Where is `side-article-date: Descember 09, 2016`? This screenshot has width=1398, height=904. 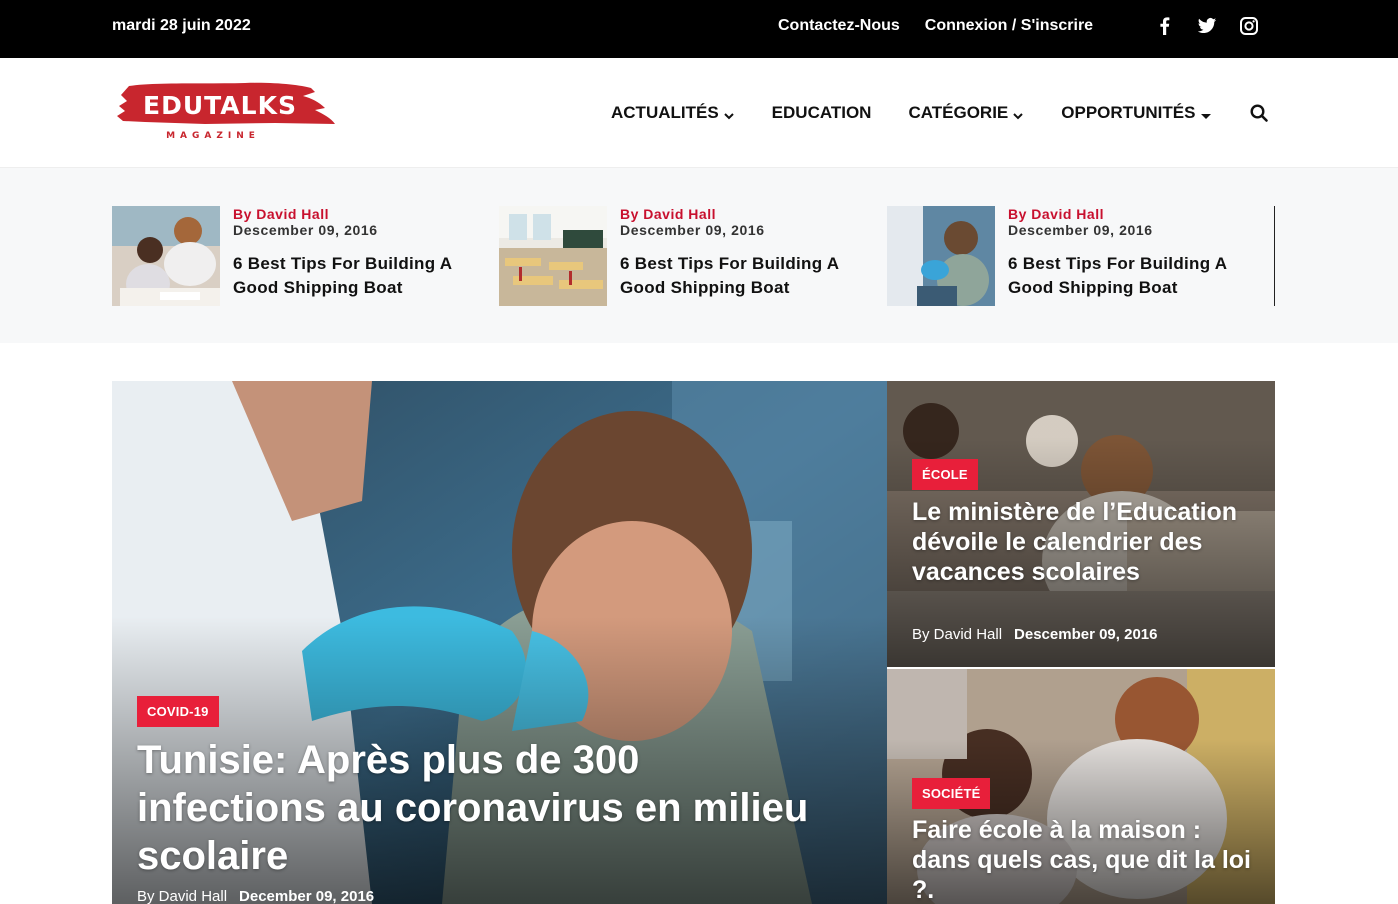 side-article-date: Descember 09, 2016 is located at coordinates (1086, 634).